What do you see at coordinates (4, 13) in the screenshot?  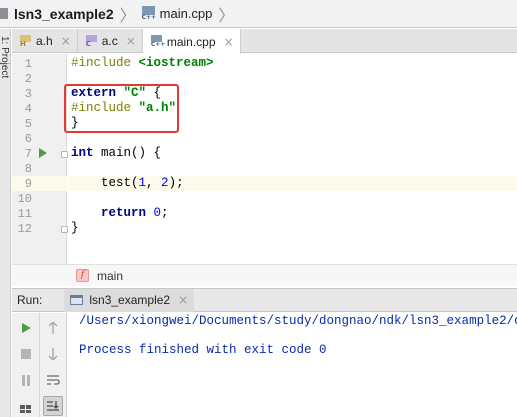 I see `folder-icon` at bounding box center [4, 13].